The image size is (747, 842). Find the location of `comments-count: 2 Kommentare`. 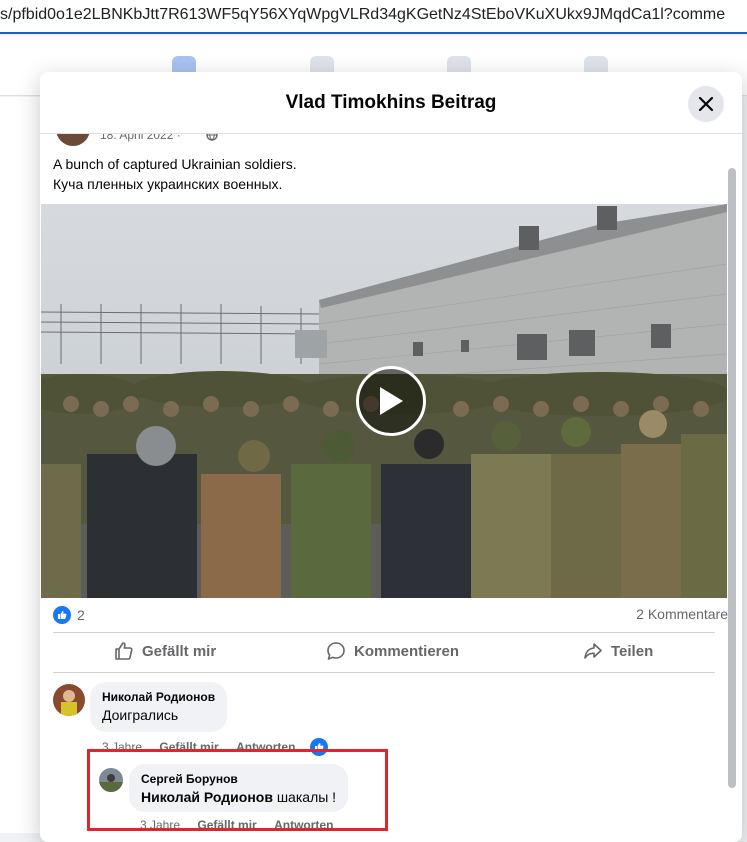

comments-count: 2 Kommentare is located at coordinates (682, 614).